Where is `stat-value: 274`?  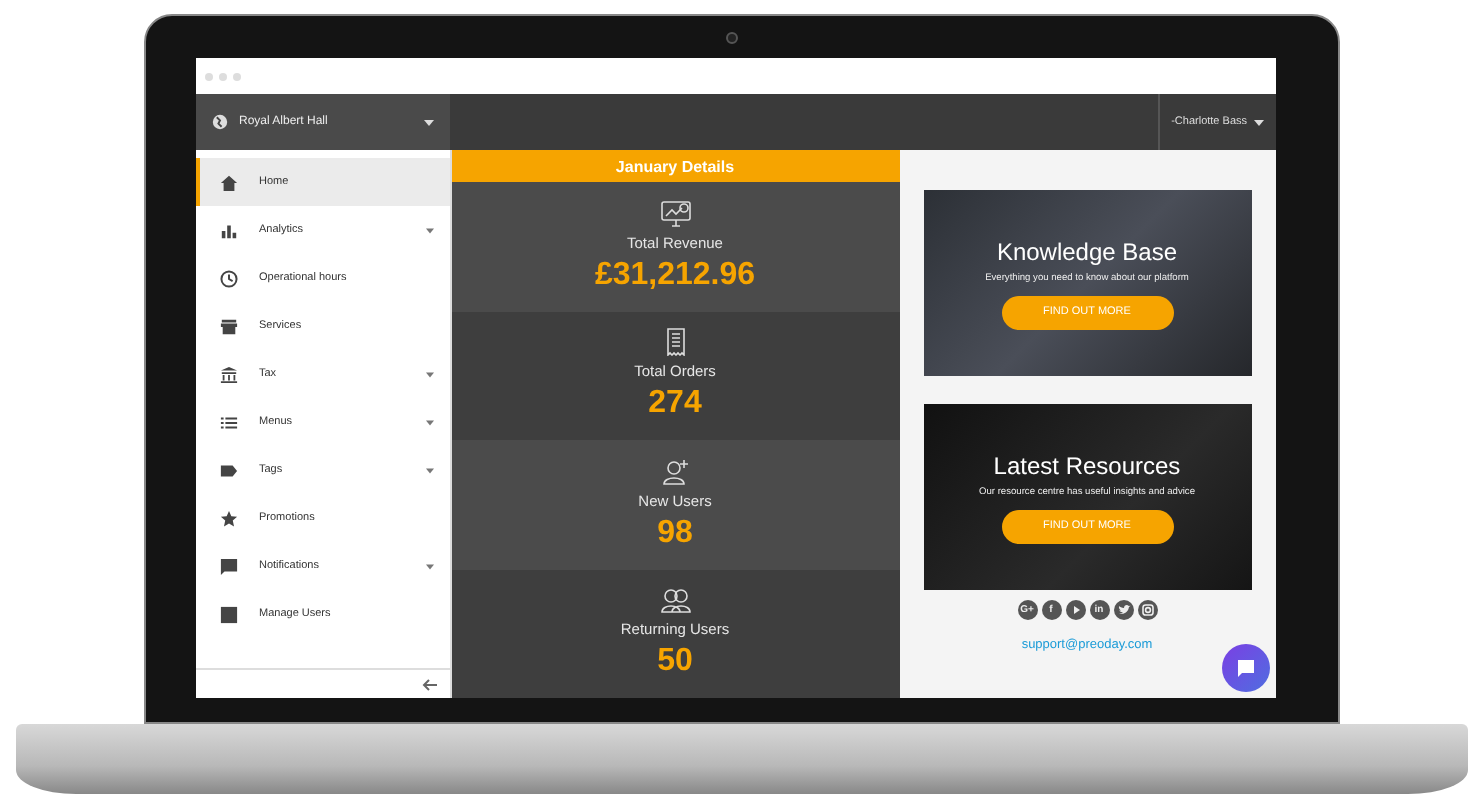 stat-value: 274 is located at coordinates (675, 404).